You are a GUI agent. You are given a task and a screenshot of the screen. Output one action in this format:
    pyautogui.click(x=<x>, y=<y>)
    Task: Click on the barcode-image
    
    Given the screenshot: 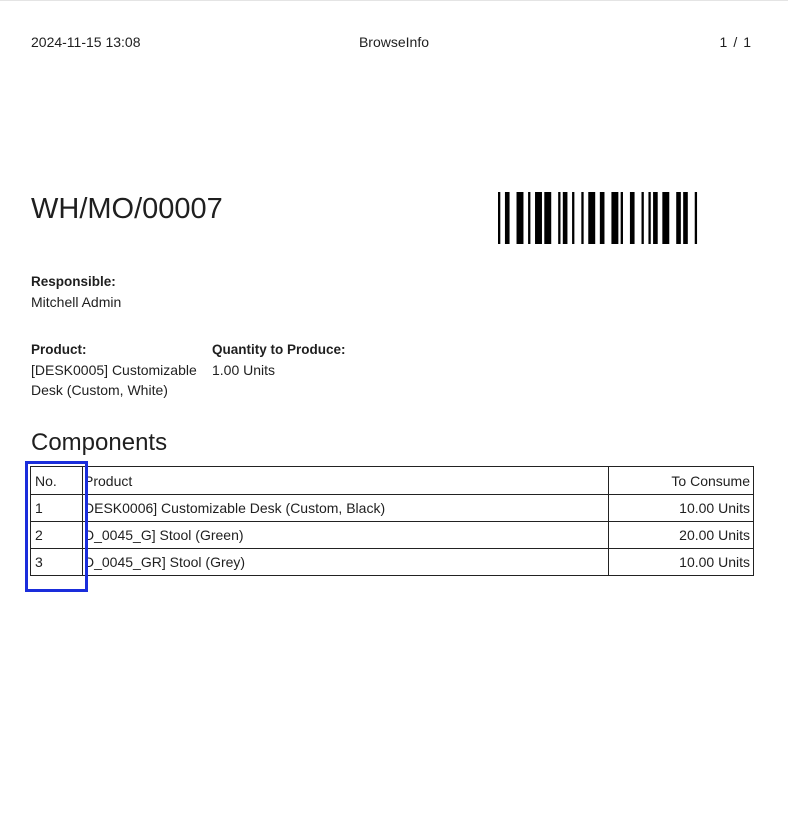 What is the action you would take?
    pyautogui.click(x=598, y=218)
    